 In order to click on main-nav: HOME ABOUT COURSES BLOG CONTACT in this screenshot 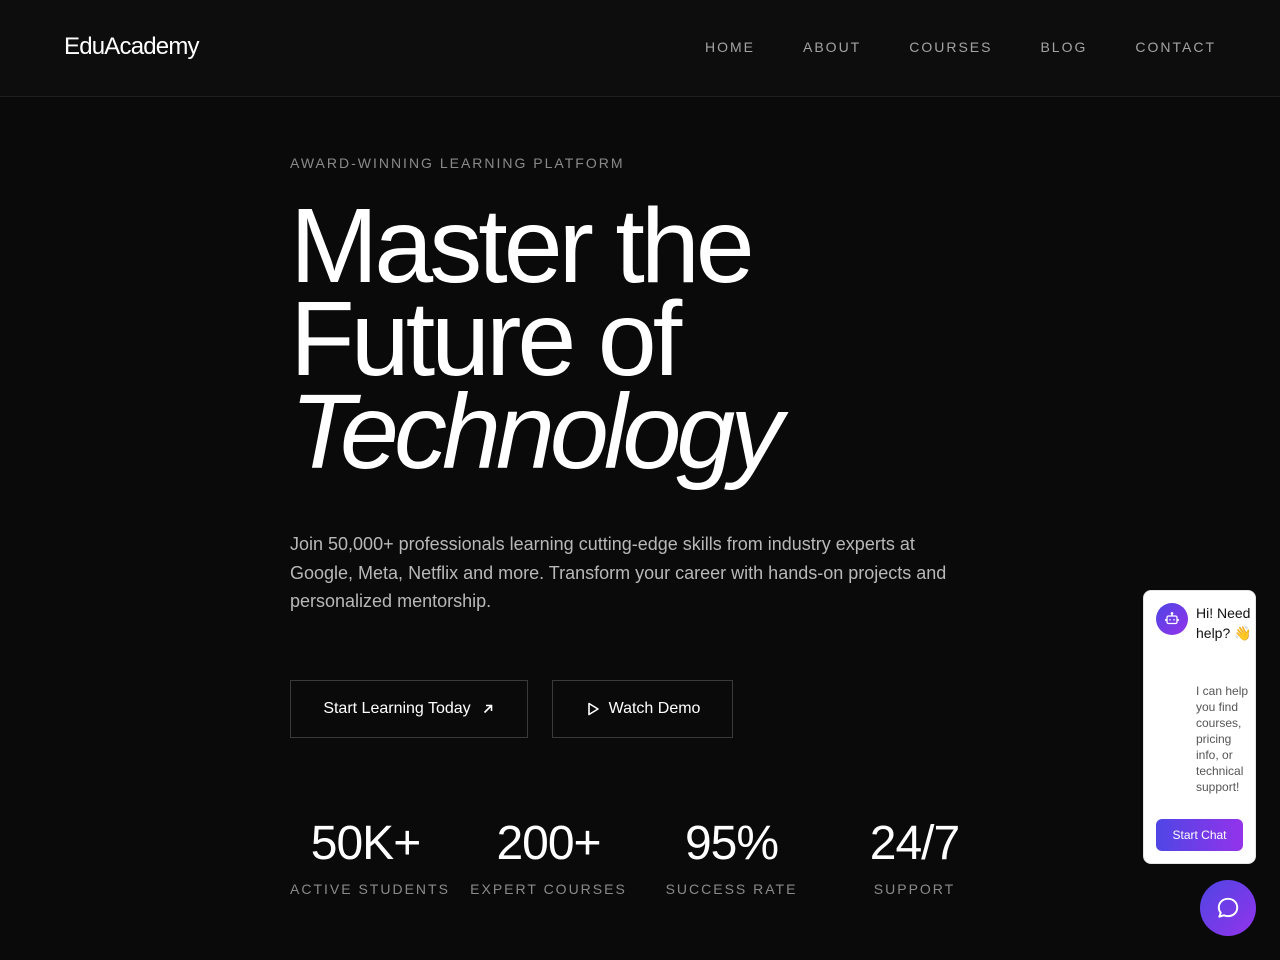, I will do `click(960, 47)`.